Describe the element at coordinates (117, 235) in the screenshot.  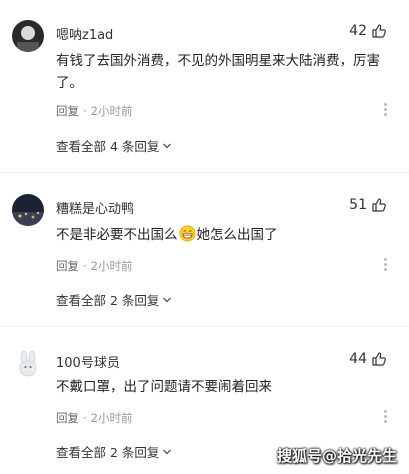
I see `comment-text-part: 不是非必要不出国么` at that location.